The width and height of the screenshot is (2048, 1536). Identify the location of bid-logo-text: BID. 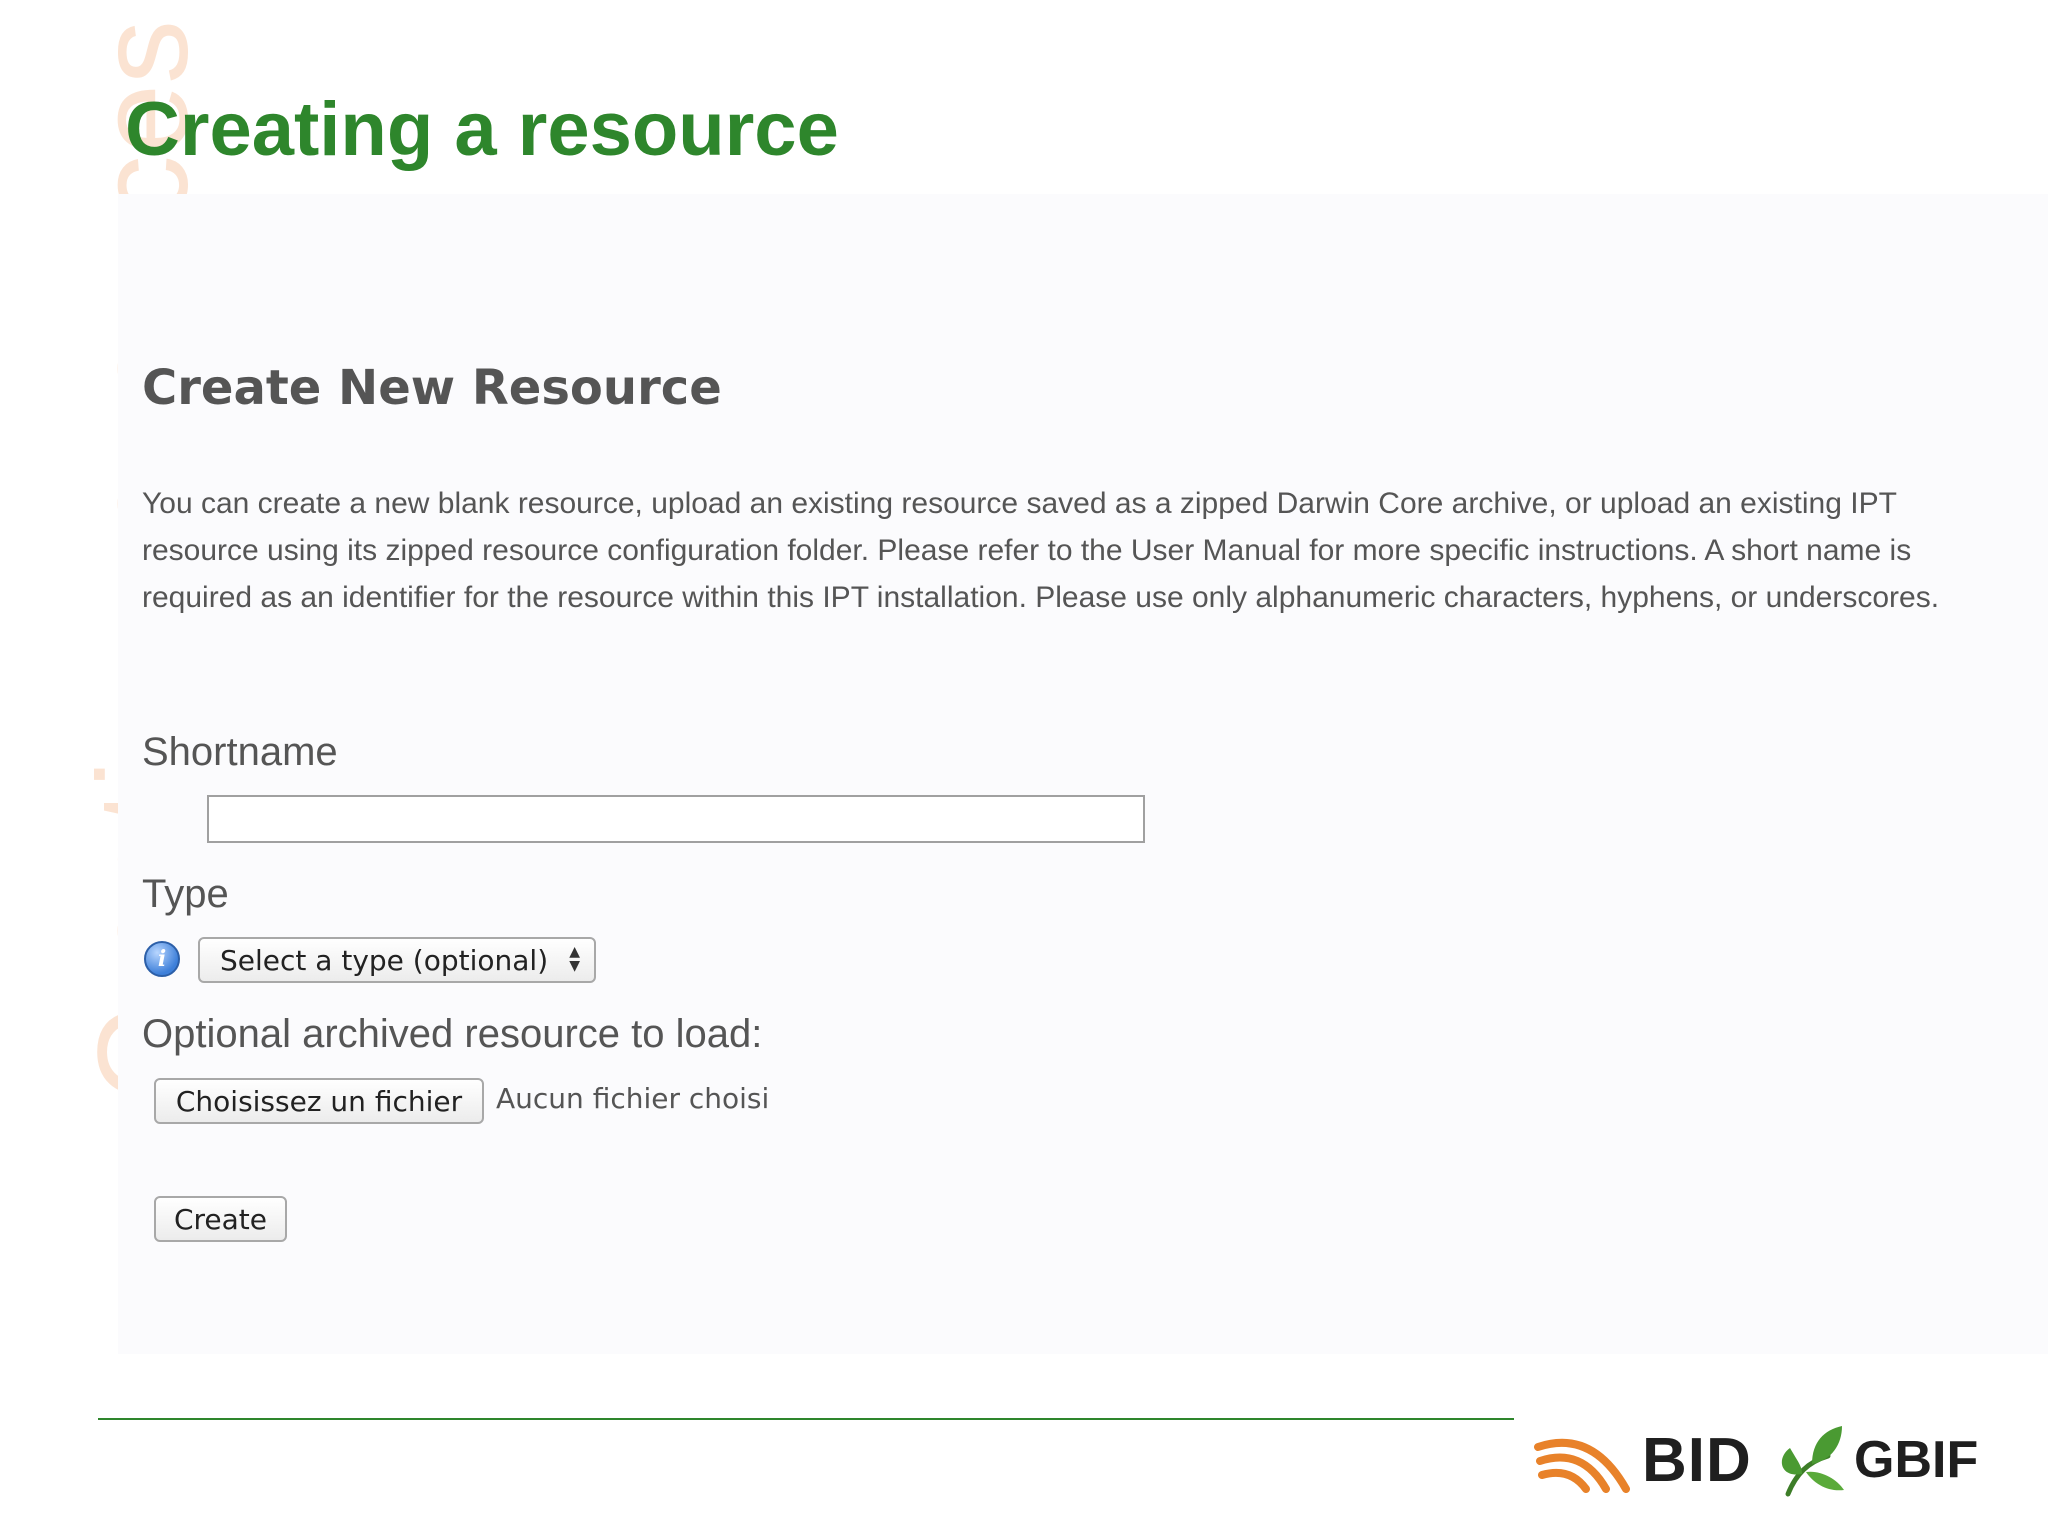
(1697, 1460).